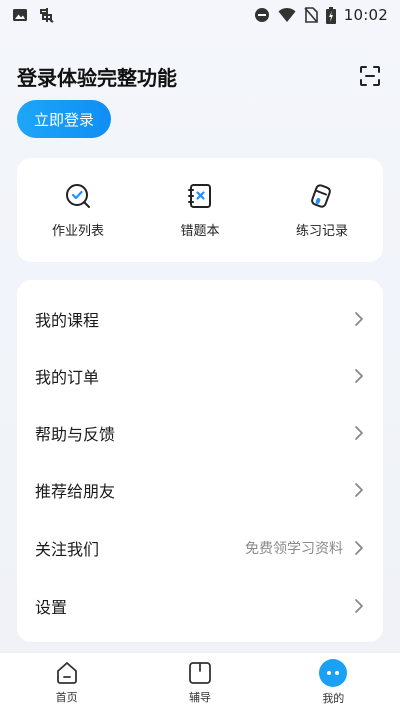 The image size is (400, 711). I want to click on homework-list-icon, so click(78, 195).